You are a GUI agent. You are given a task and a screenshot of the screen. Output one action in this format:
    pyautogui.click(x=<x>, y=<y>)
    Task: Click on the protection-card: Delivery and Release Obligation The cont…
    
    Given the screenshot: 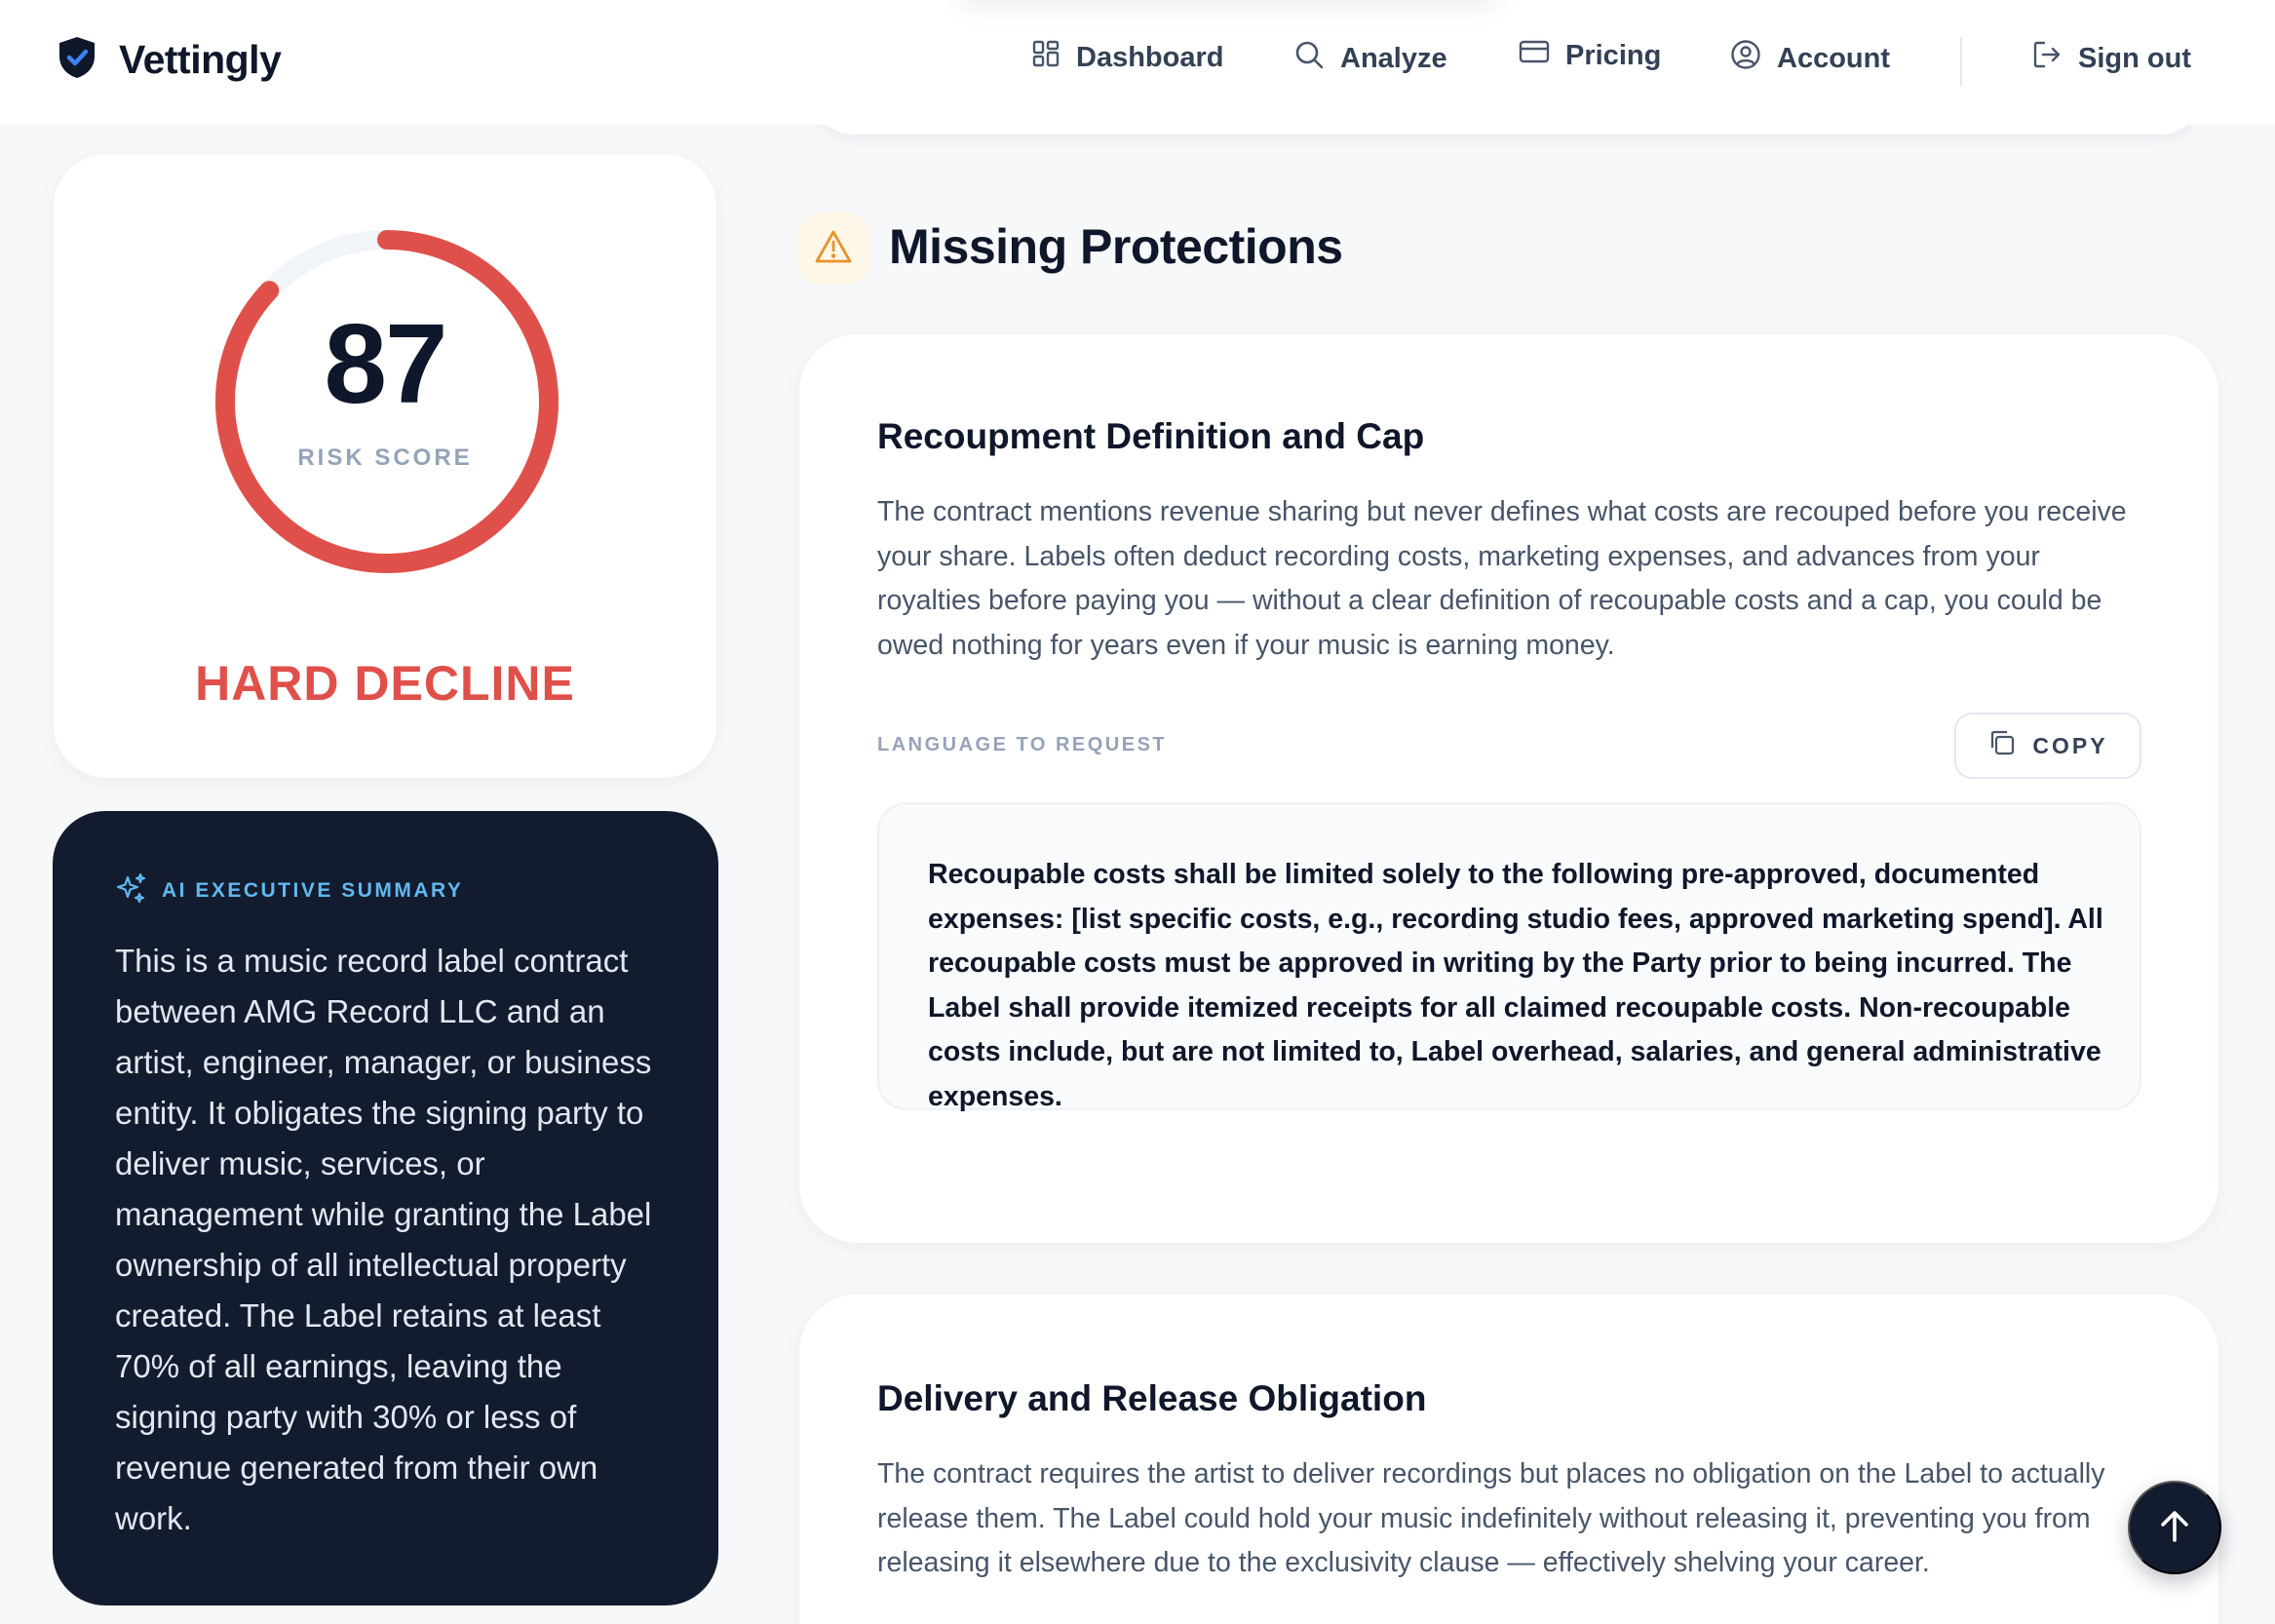 What is the action you would take?
    pyautogui.click(x=1508, y=1459)
    